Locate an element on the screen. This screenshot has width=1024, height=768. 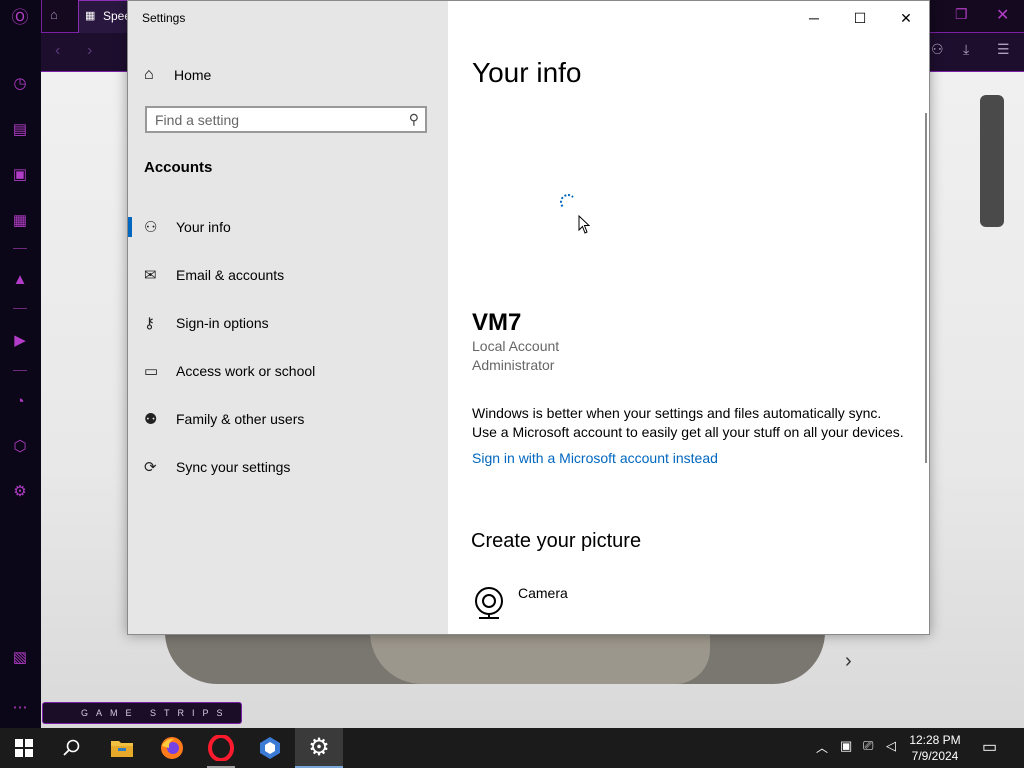
game-strips-banner: GAME STRIPS is located at coordinates (142, 713).